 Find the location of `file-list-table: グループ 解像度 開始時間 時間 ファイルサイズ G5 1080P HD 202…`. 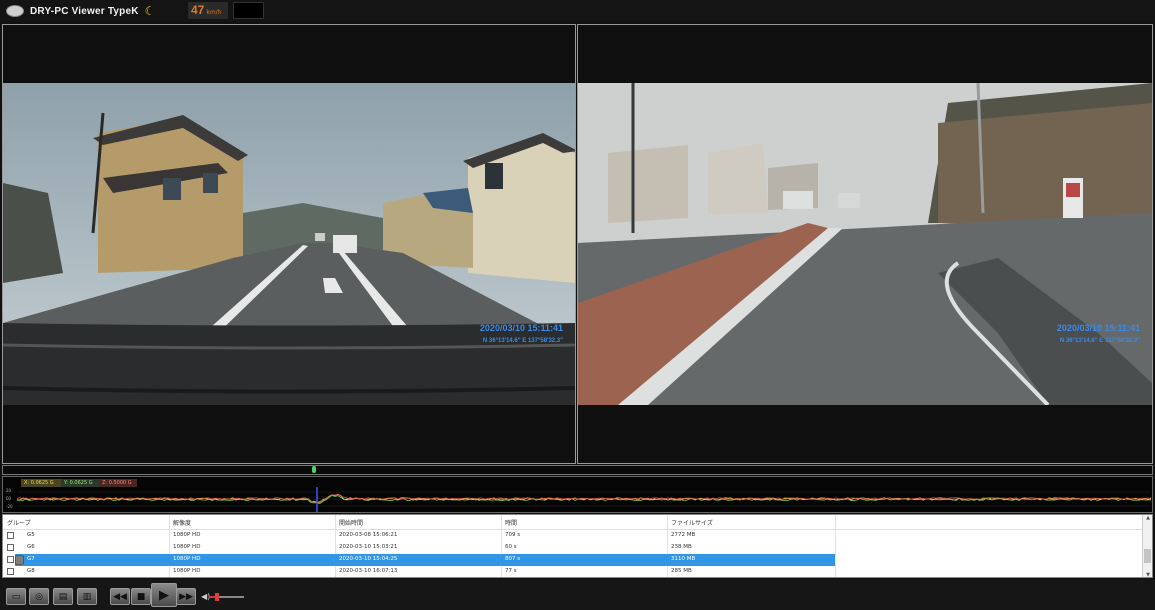

file-list-table: グループ 解像度 開始時間 時間 ファイルサイズ G5 1080P HD 202… is located at coordinates (577, 546).